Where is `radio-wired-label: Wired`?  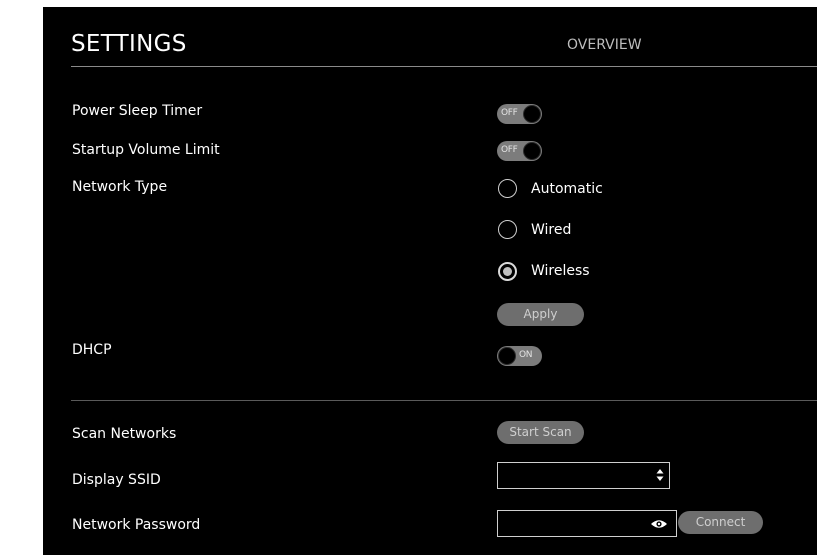 radio-wired-label: Wired is located at coordinates (551, 230).